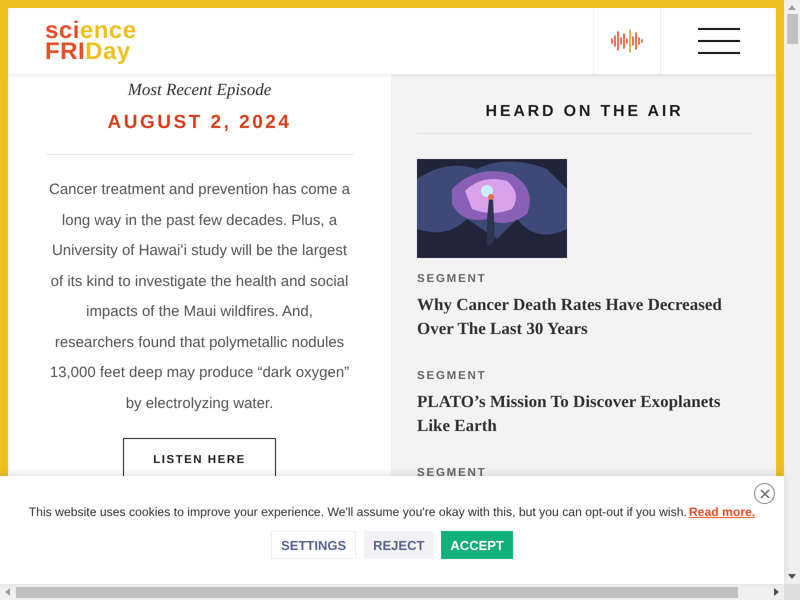 This screenshot has height=600, width=800. I want to click on close-icon, so click(765, 493).